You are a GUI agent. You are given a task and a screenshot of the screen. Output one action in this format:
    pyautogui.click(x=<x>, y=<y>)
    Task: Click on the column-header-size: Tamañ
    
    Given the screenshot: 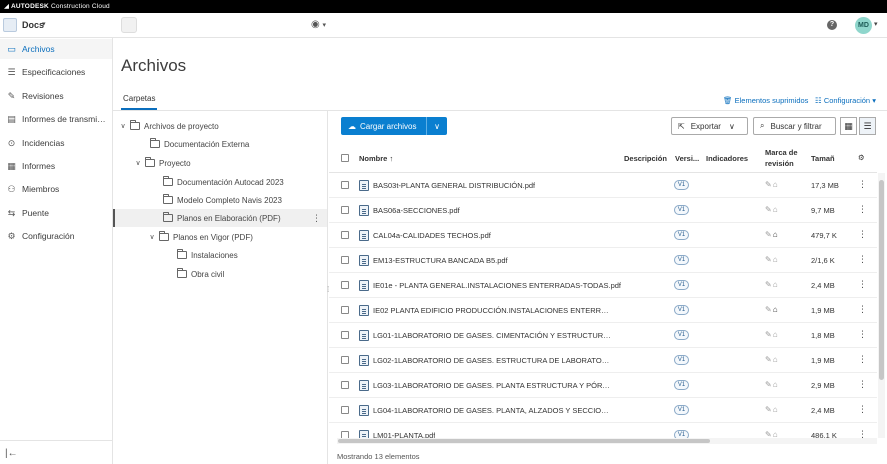 What is the action you would take?
    pyautogui.click(x=823, y=158)
    